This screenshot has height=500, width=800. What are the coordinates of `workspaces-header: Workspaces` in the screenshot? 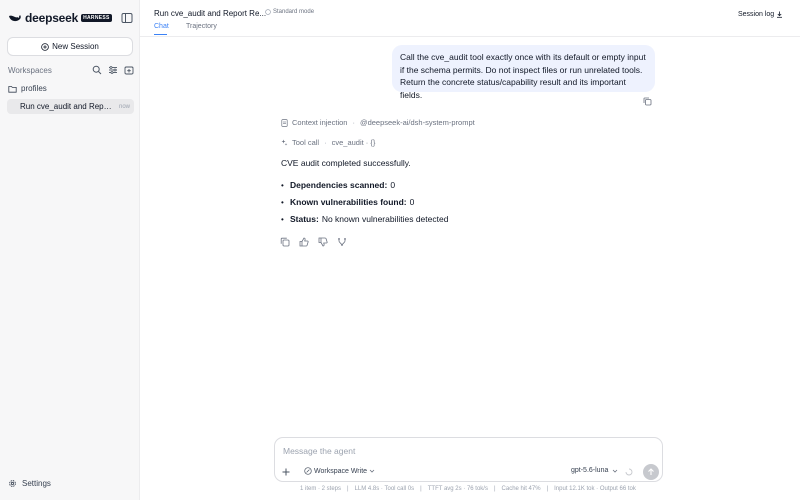 It's located at (71, 70).